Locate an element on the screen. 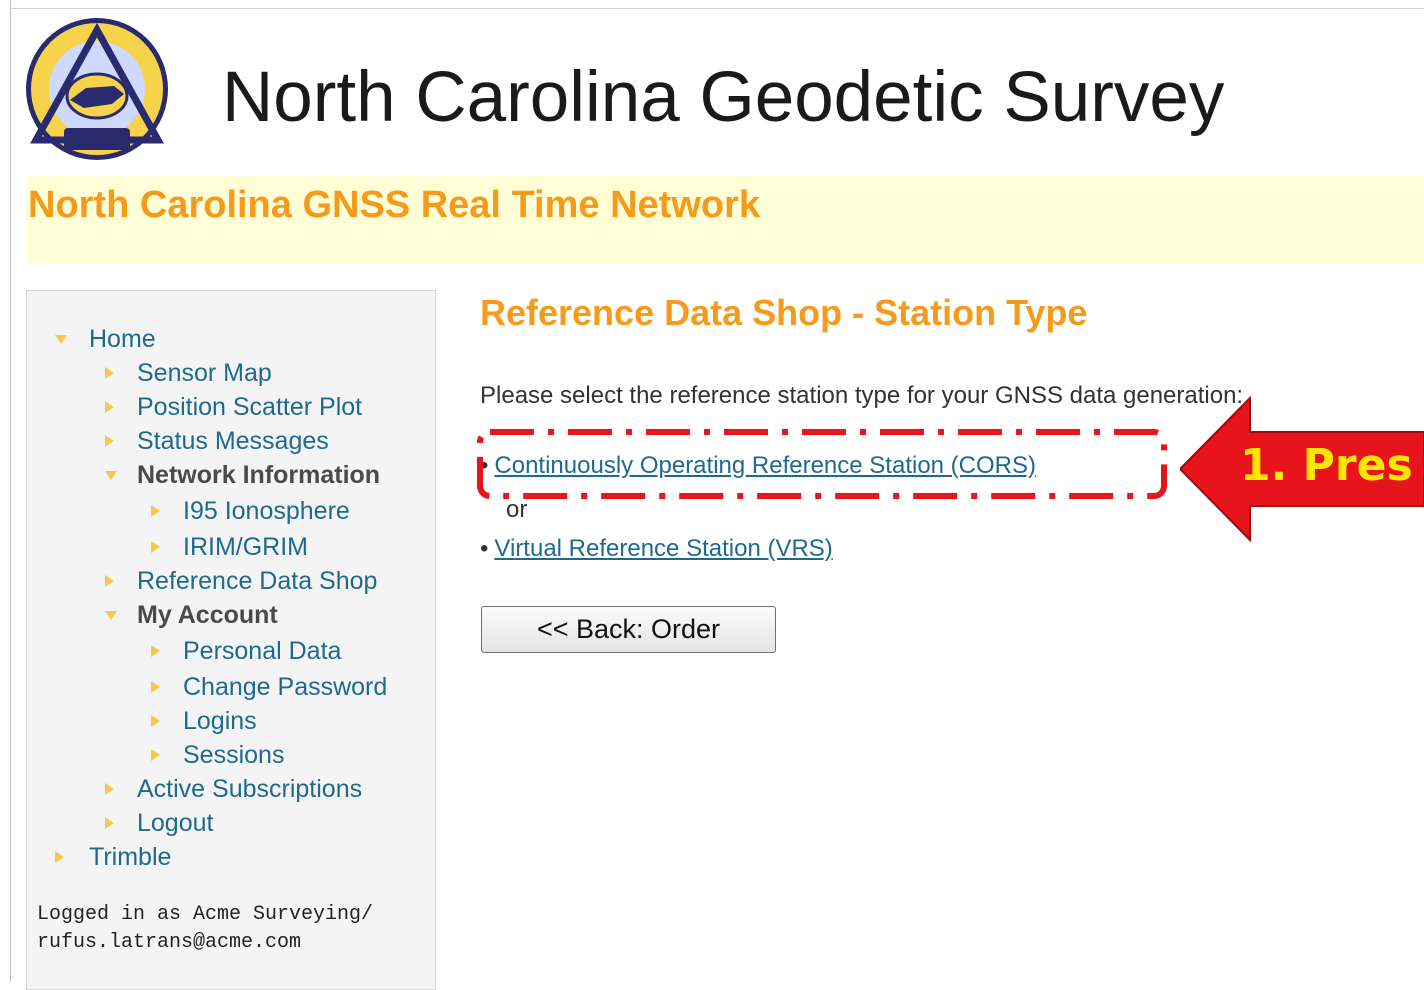 This screenshot has height=990, width=1424. sidebar-item-sensor-map: Sensor Map is located at coordinates (188, 373).